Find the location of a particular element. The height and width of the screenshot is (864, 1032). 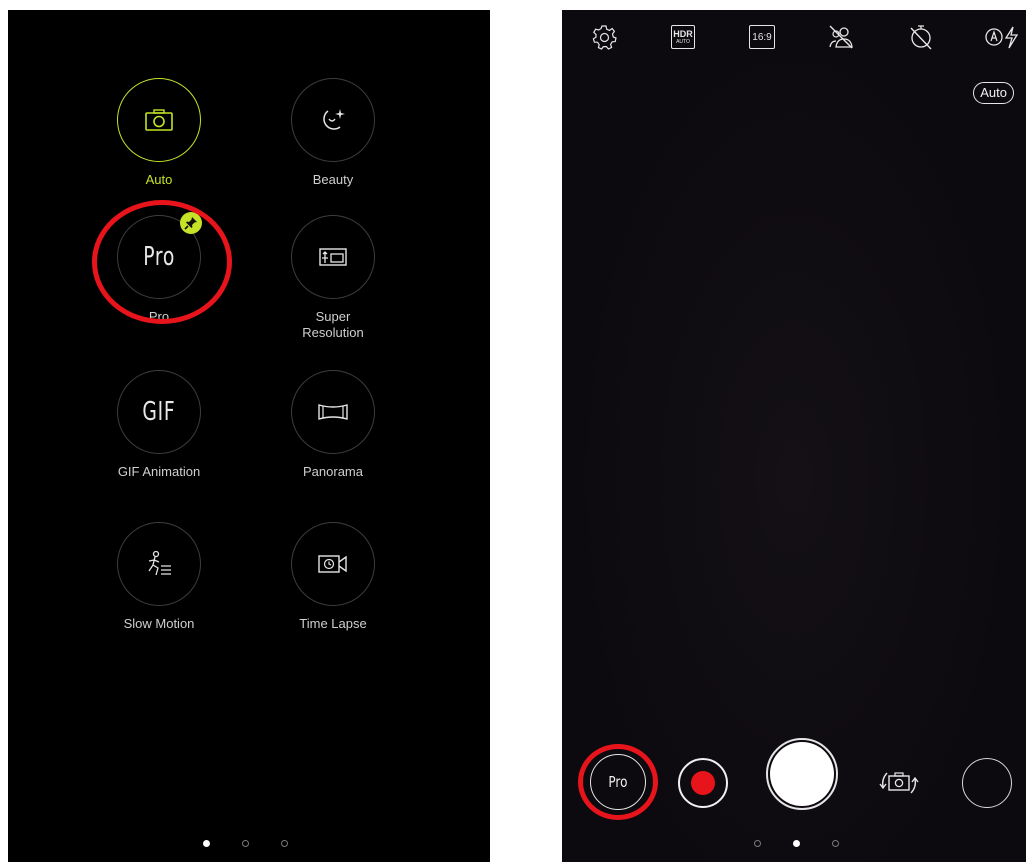

camera-top-bar: HDR AUTO 16:9 is located at coordinates (794, 37).